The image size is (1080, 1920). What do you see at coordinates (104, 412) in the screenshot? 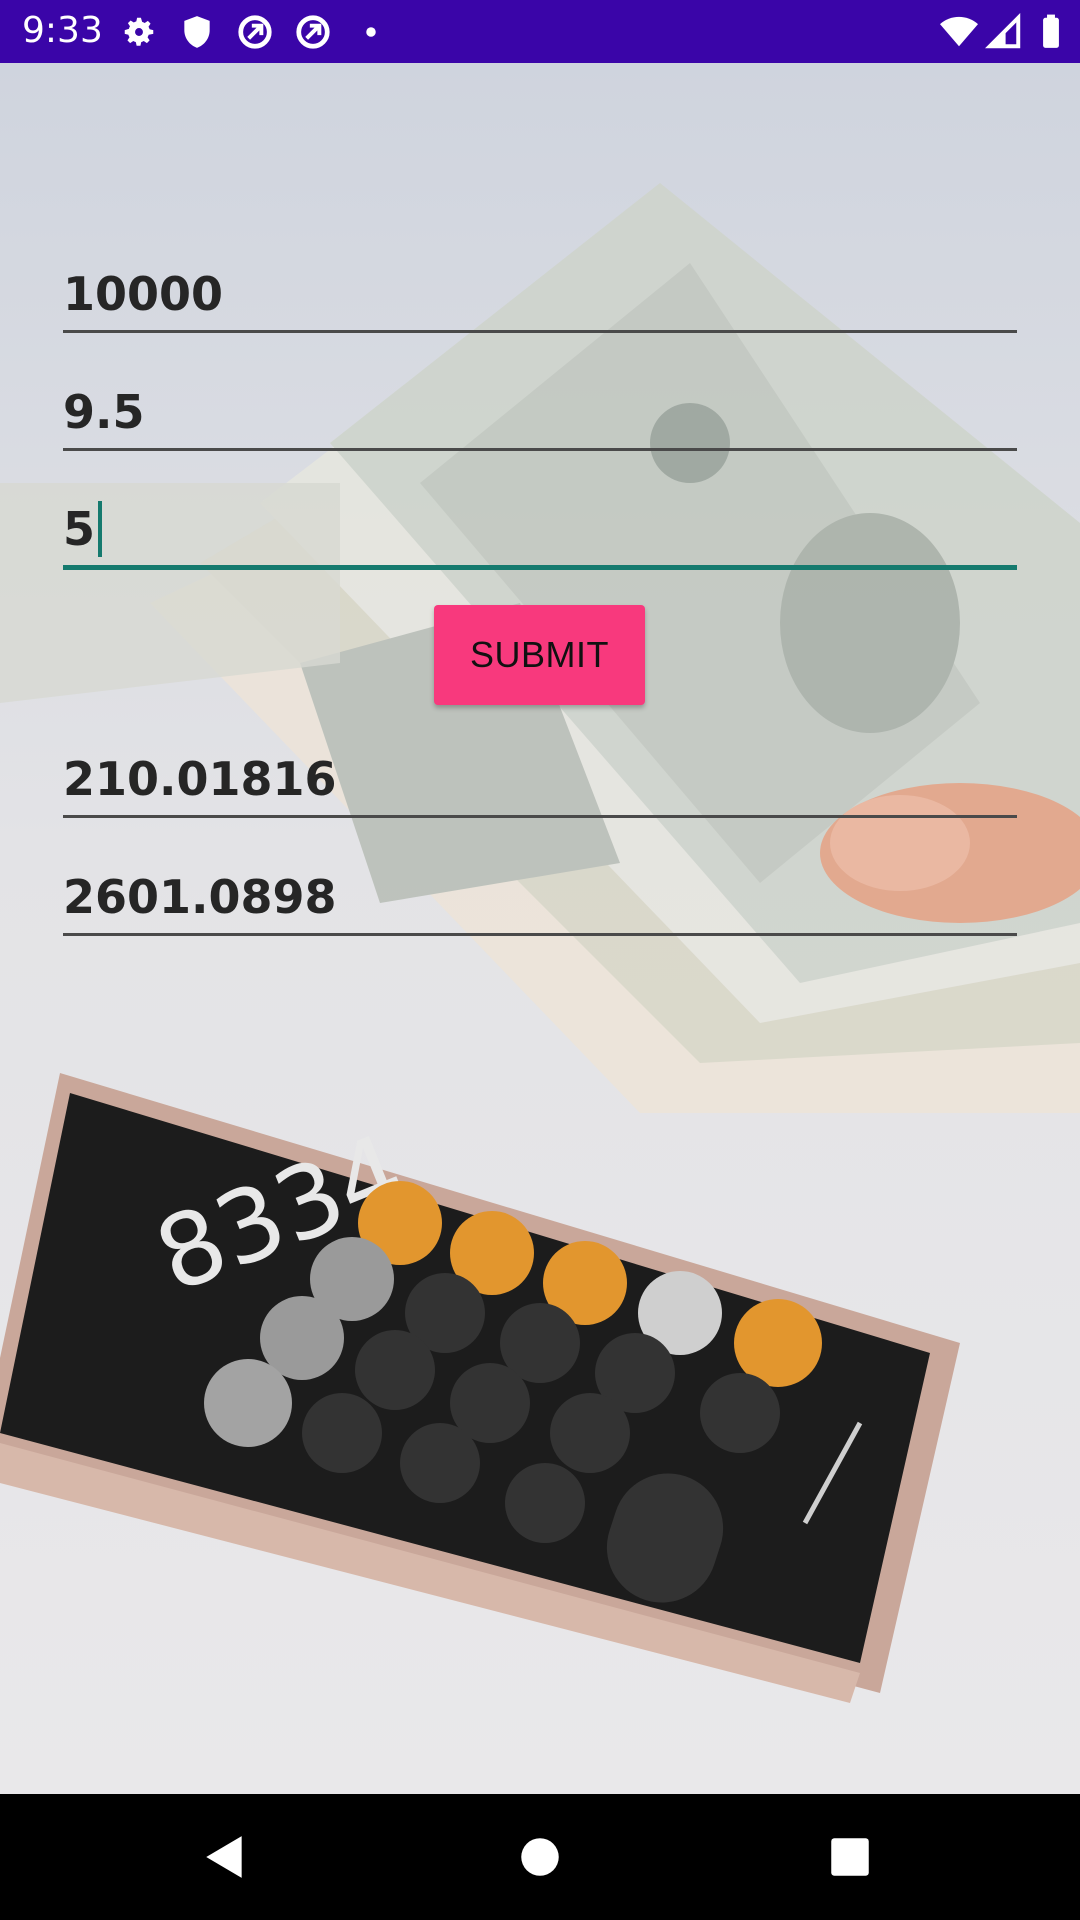
I see `rate-value: 9.5` at bounding box center [104, 412].